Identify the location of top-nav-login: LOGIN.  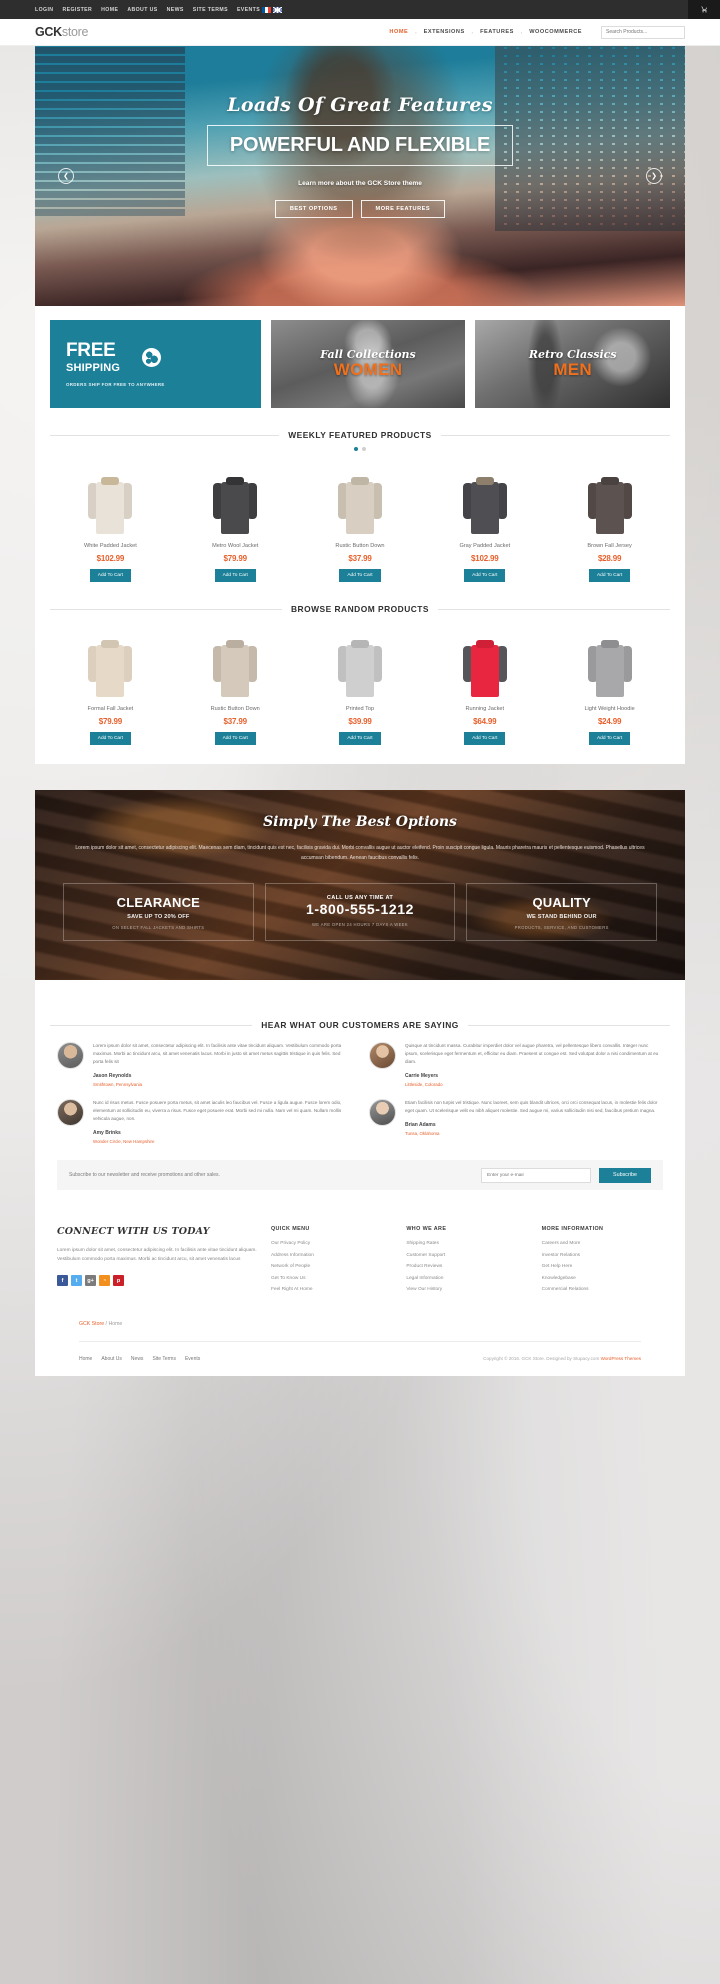
(44, 10).